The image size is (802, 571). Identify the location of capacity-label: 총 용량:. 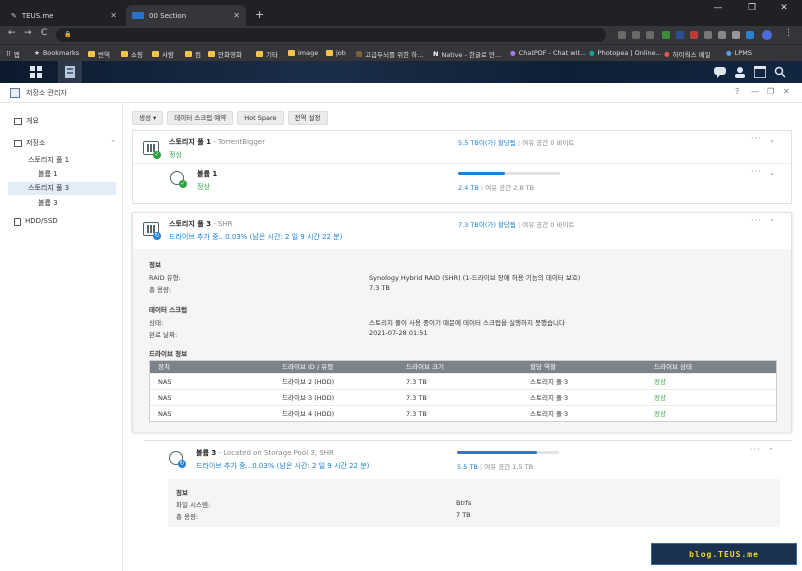
(160, 290).